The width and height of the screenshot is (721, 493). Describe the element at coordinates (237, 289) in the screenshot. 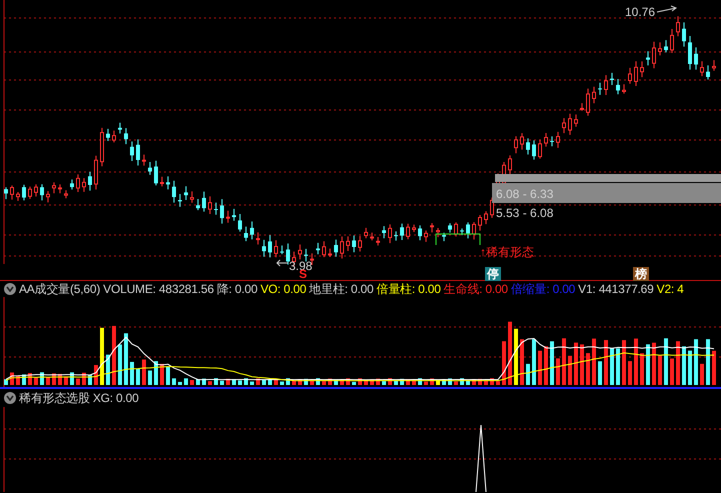

I see `indicator-value: 降: 0.00` at that location.